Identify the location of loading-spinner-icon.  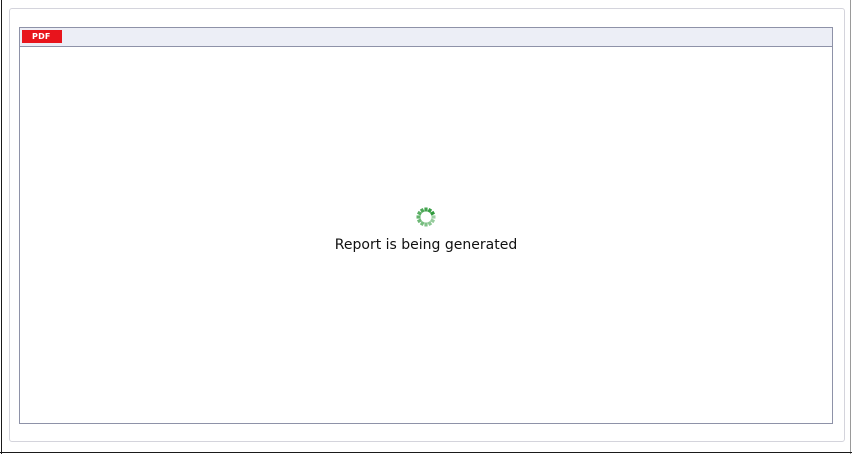
(426, 217).